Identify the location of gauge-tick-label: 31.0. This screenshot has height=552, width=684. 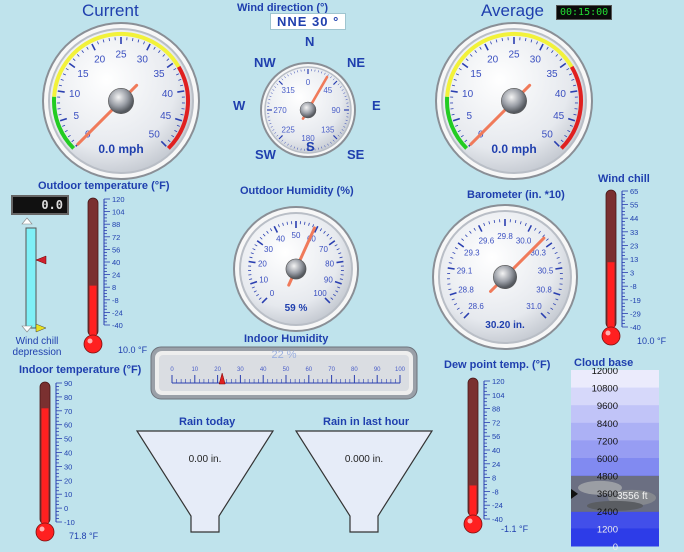
(534, 306).